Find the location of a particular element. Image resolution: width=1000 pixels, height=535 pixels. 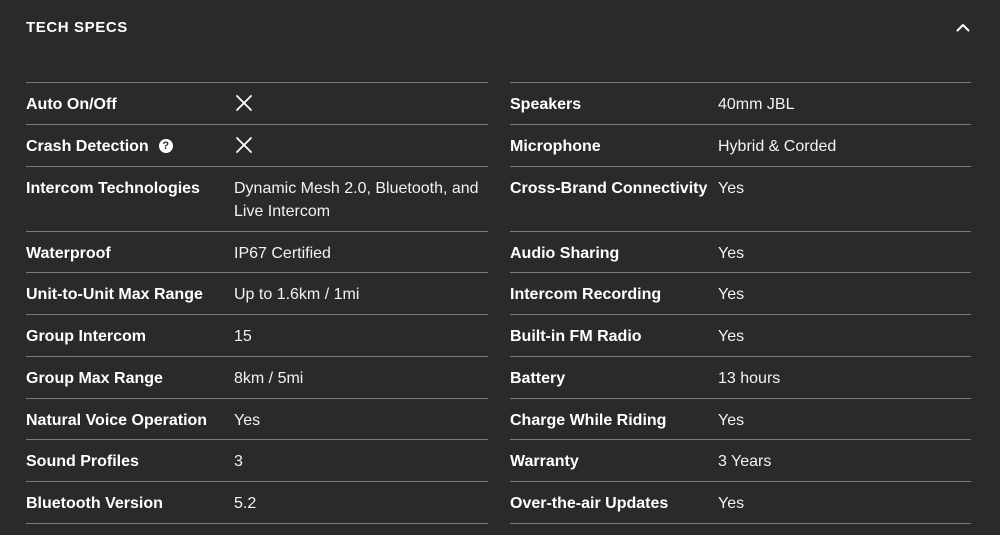

spec-row-speakers: Speakers 40mm JBL is located at coordinates (740, 104).